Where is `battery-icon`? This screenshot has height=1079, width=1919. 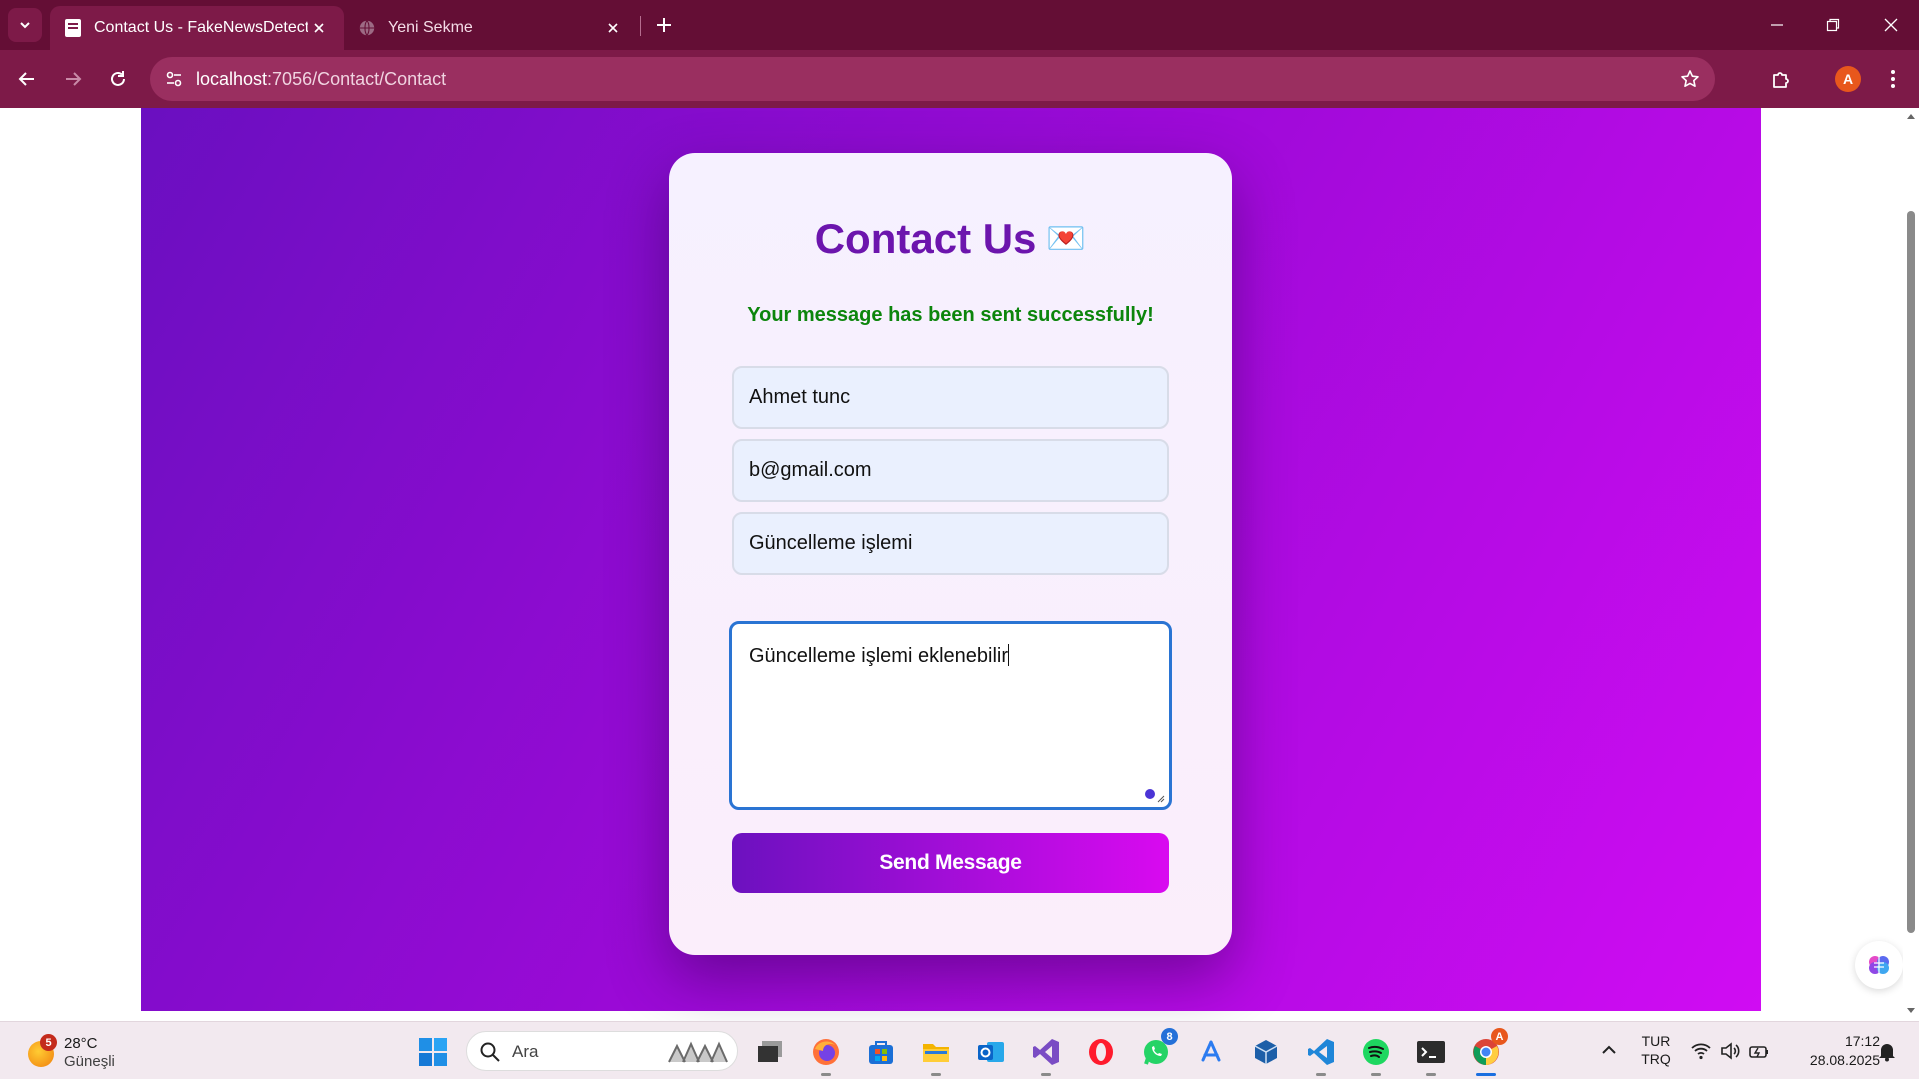 battery-icon is located at coordinates (1759, 1051).